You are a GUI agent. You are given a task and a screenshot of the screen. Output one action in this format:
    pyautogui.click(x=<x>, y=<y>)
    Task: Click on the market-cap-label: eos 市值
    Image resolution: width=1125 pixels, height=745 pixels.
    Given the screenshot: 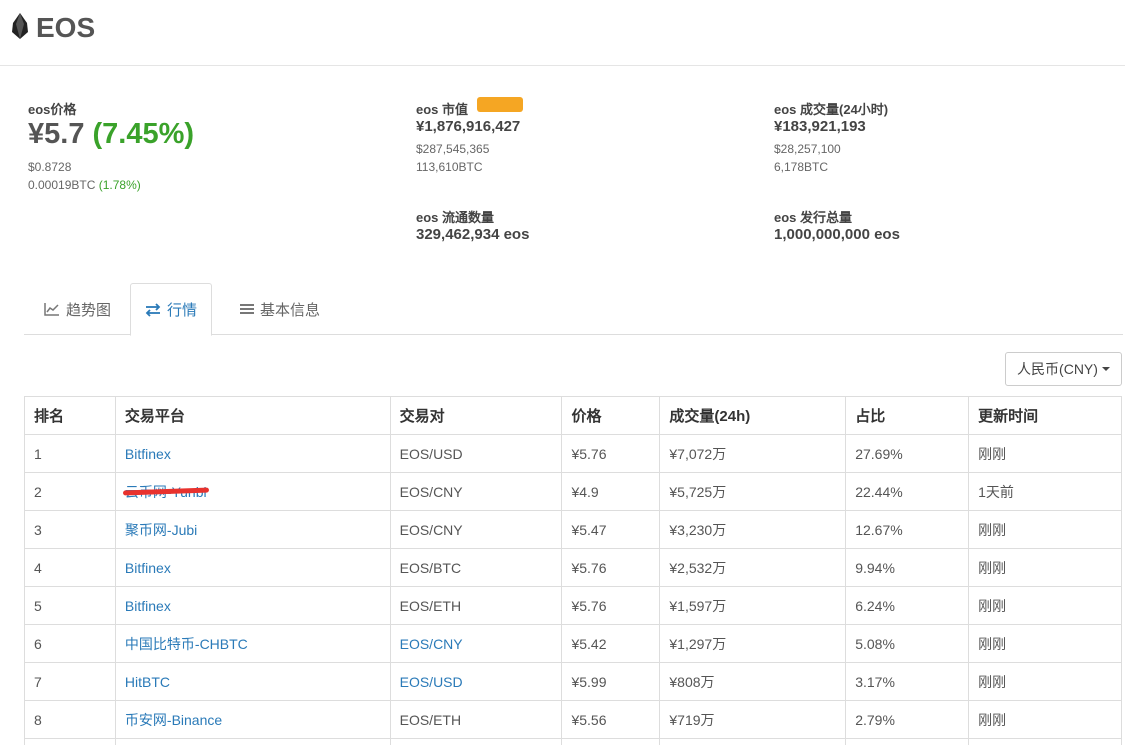 What is the action you would take?
    pyautogui.click(x=442, y=109)
    